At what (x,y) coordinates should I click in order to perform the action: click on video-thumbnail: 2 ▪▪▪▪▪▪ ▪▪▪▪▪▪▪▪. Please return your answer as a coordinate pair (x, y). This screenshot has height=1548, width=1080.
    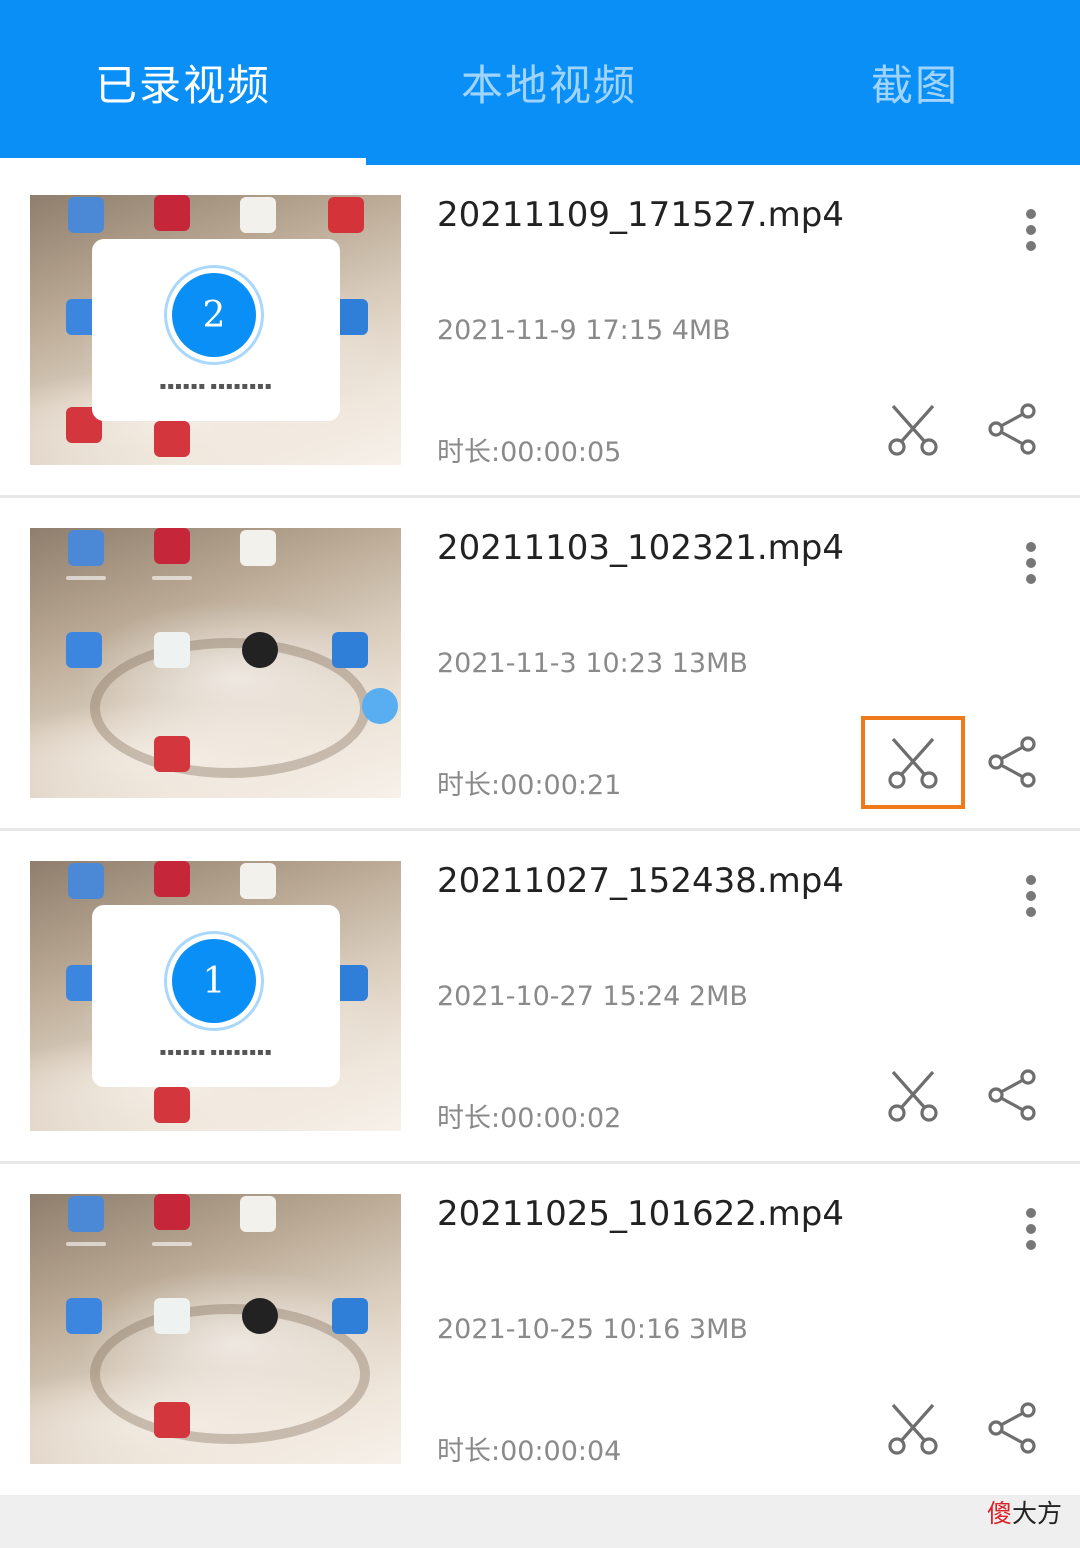
    Looking at the image, I should click on (215, 330).